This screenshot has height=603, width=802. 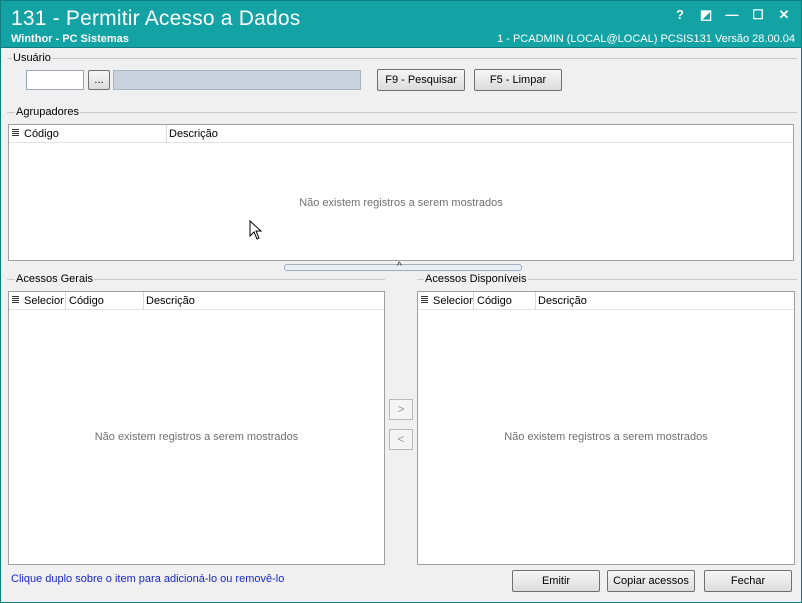 I want to click on usuario-label: Usuário, so click(x=32, y=58).